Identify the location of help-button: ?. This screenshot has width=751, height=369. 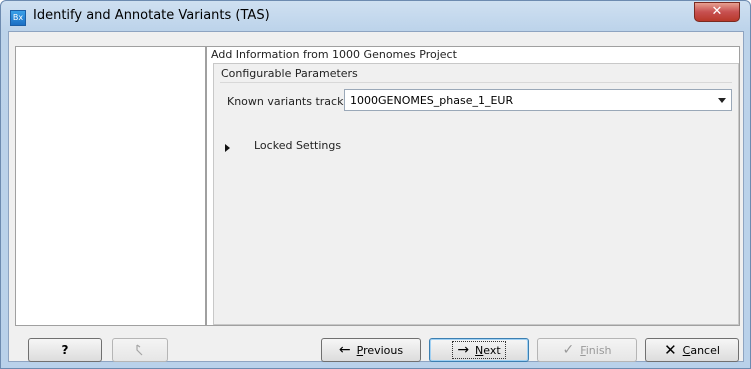
(65, 350).